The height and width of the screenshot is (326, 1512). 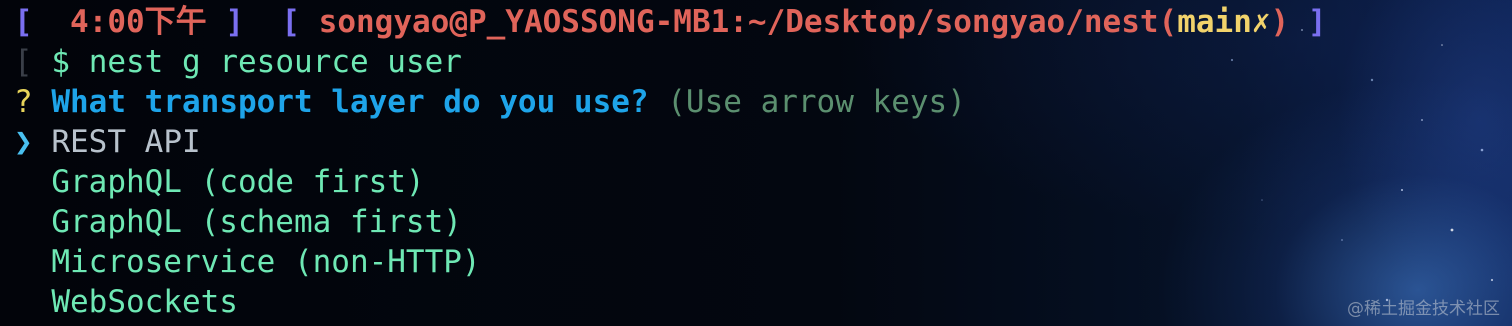 I want to click on git-dirty-icon: ✗, so click(x=1261, y=22).